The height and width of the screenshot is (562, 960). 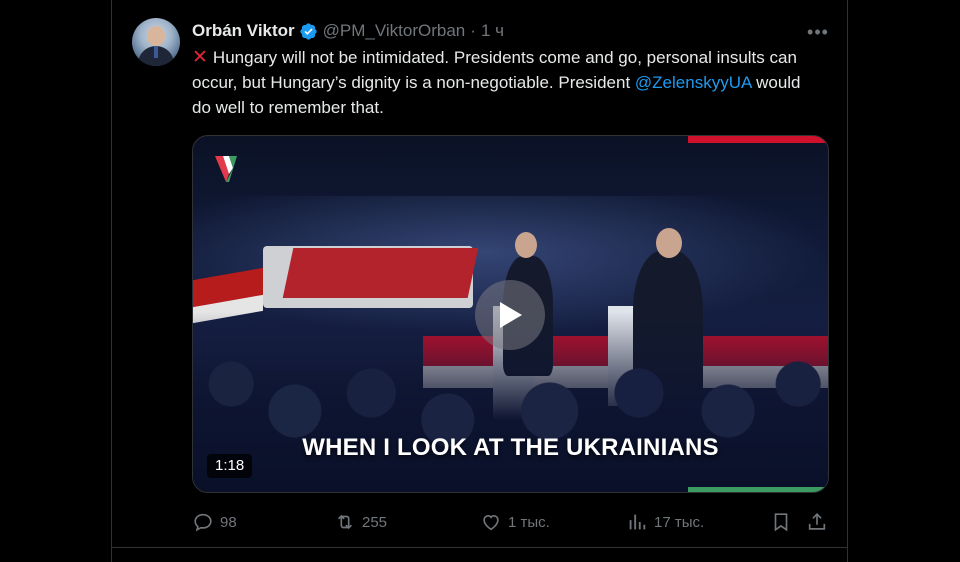 What do you see at coordinates (226, 169) in the screenshot?
I see `channel-logo-icon` at bounding box center [226, 169].